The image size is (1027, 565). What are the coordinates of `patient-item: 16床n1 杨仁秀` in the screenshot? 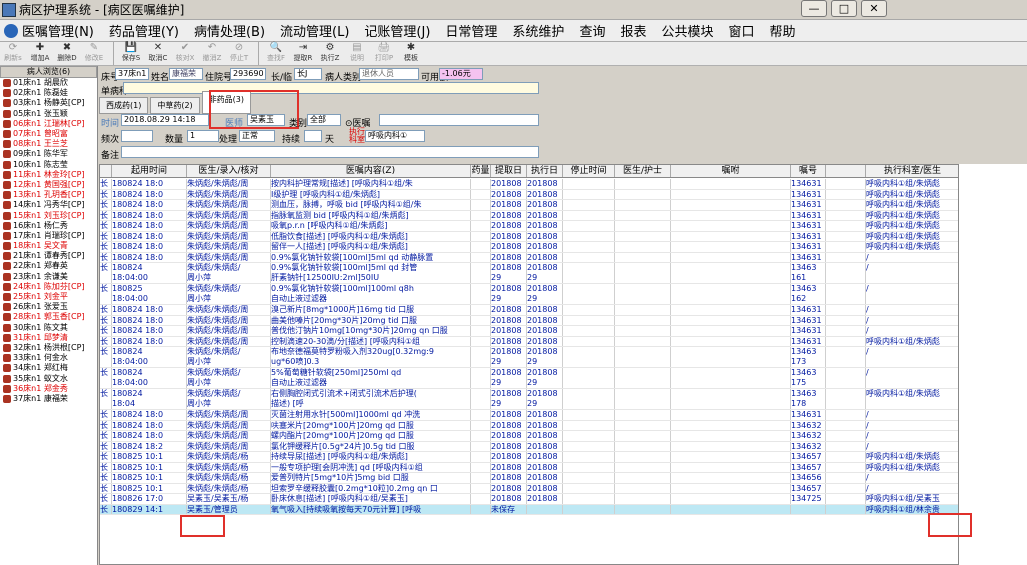 It's located at (48, 226).